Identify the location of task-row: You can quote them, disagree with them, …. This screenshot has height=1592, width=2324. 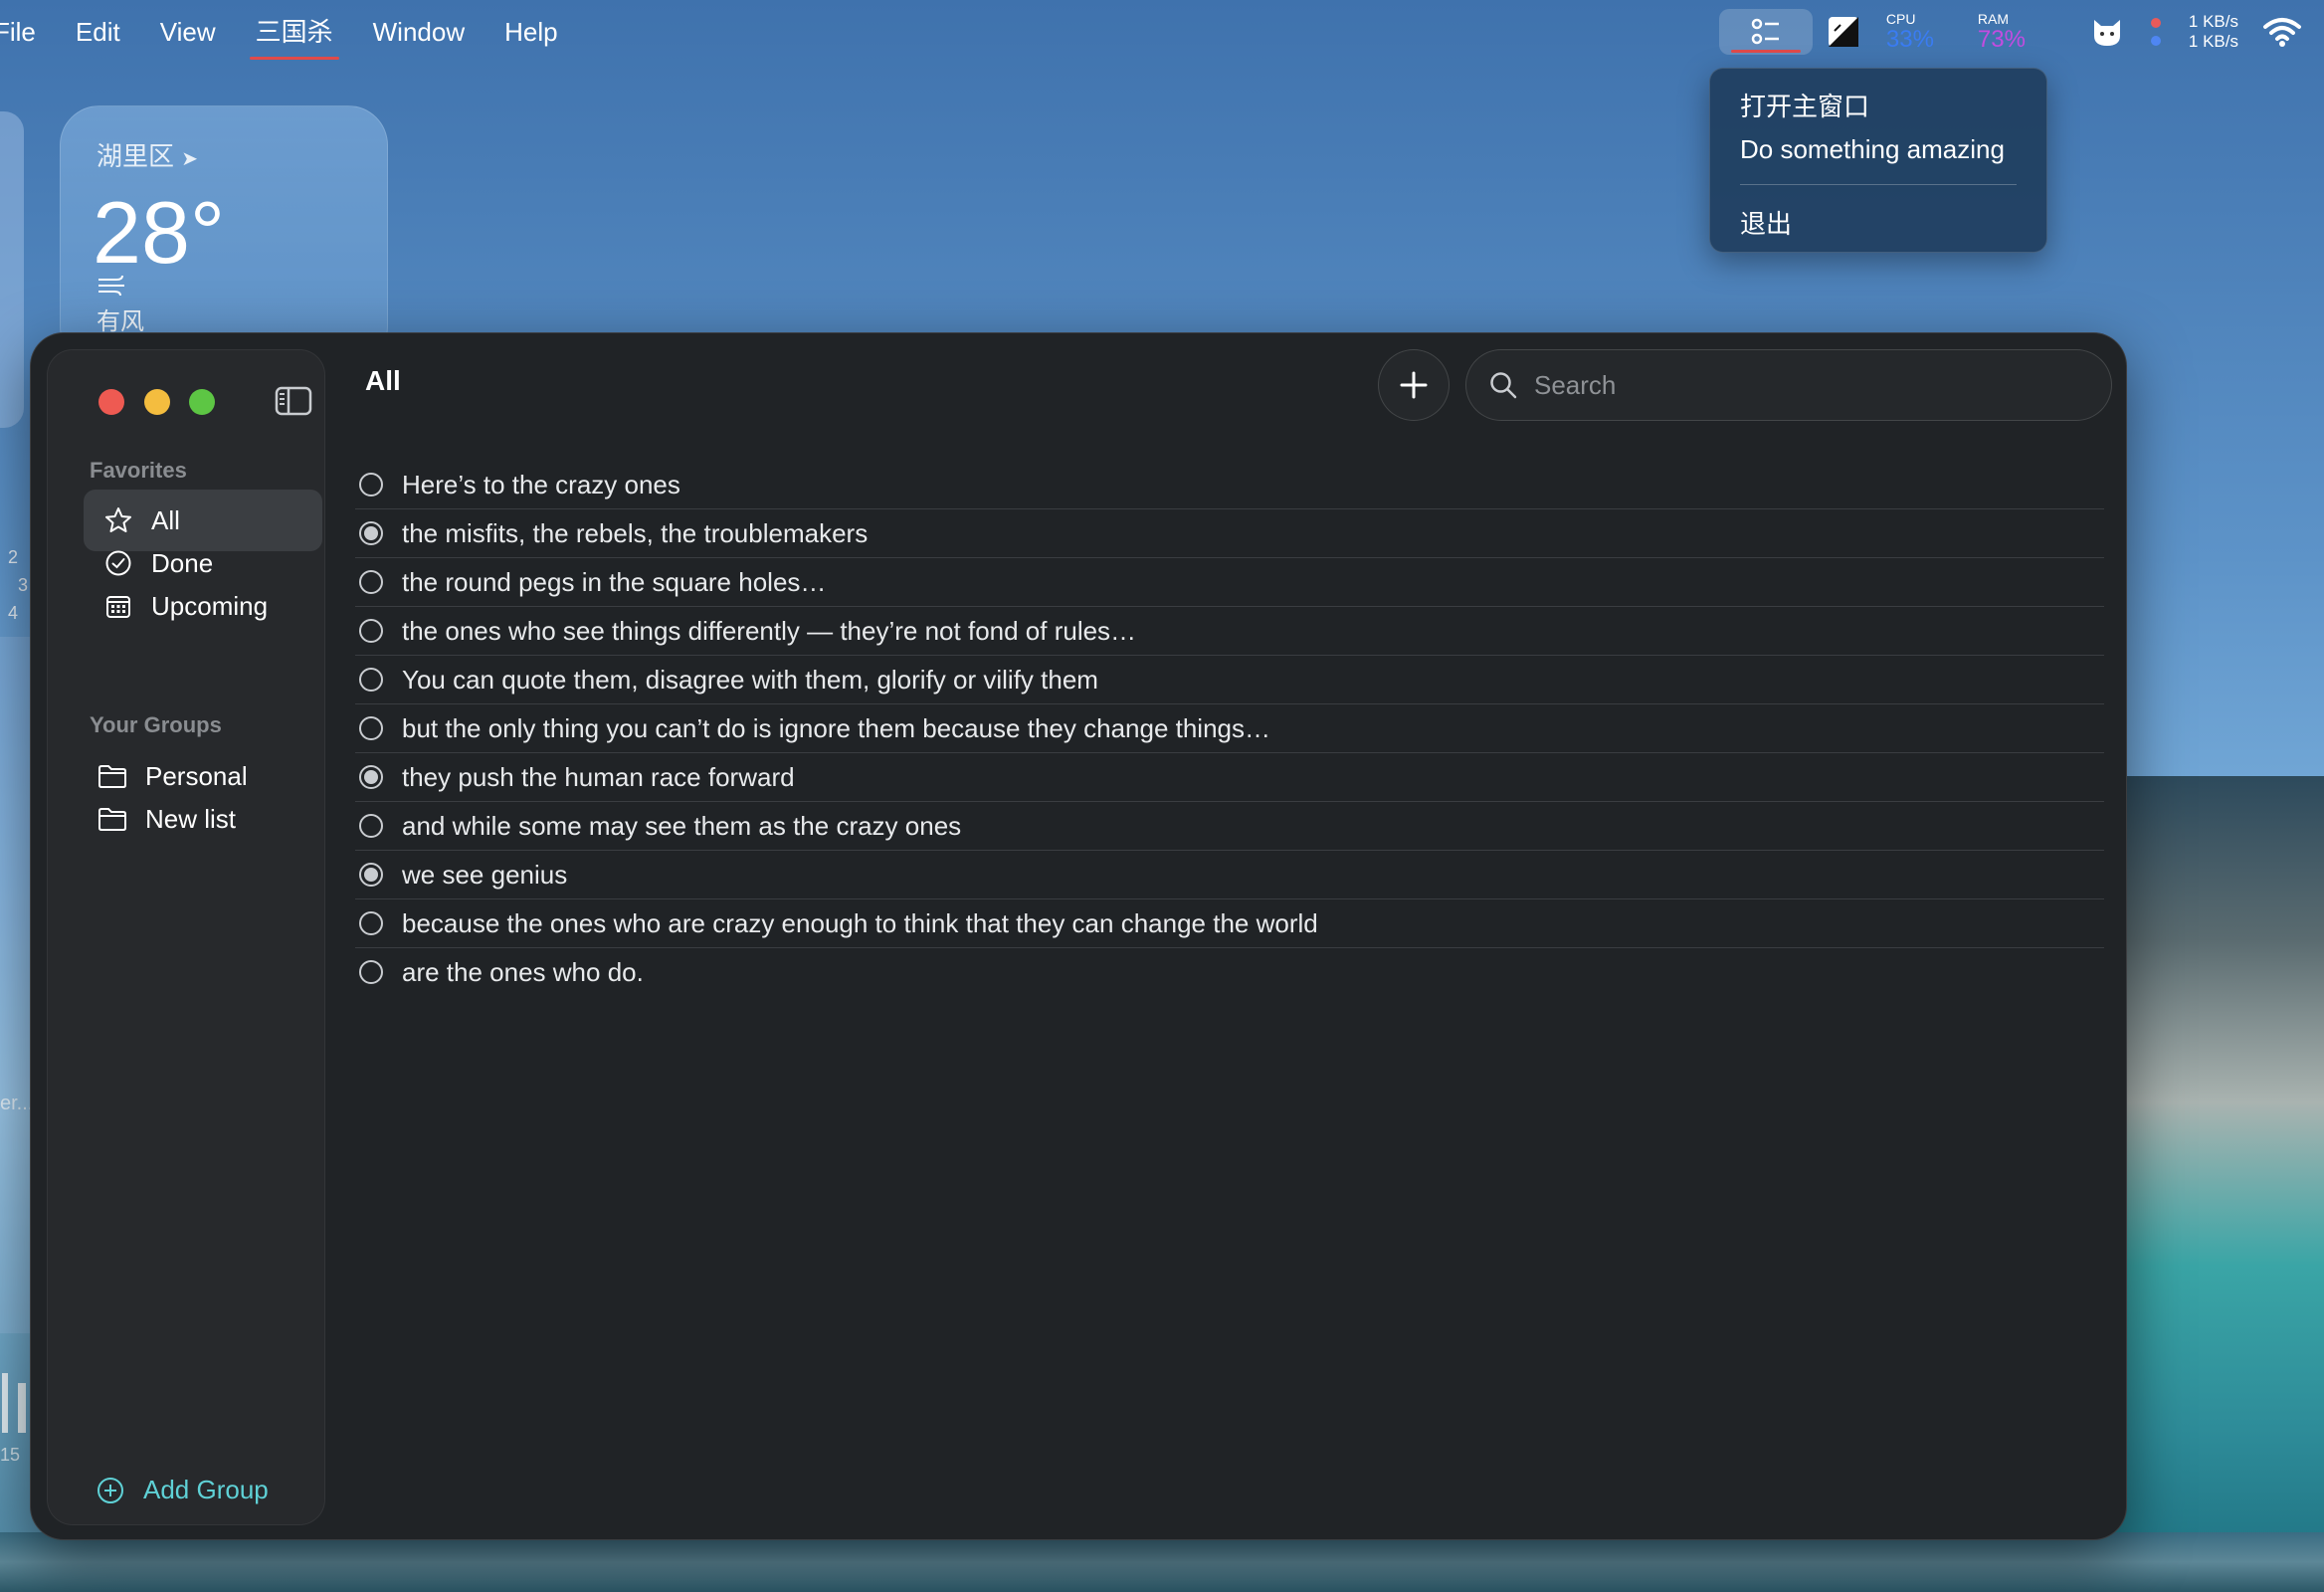
(1229, 680).